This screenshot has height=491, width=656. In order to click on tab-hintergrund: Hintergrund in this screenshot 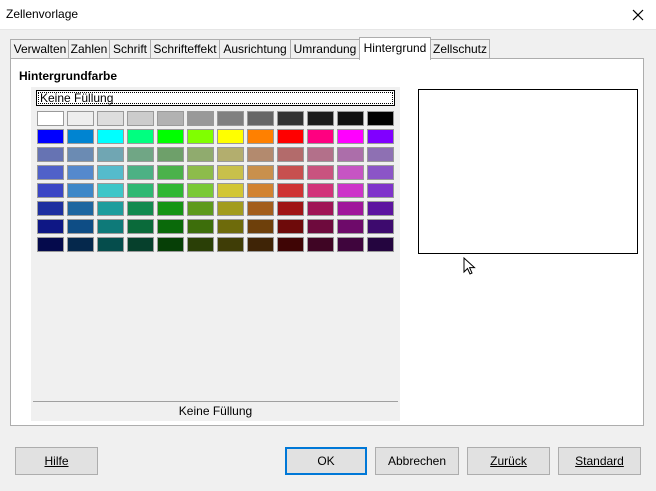, I will do `click(395, 48)`.